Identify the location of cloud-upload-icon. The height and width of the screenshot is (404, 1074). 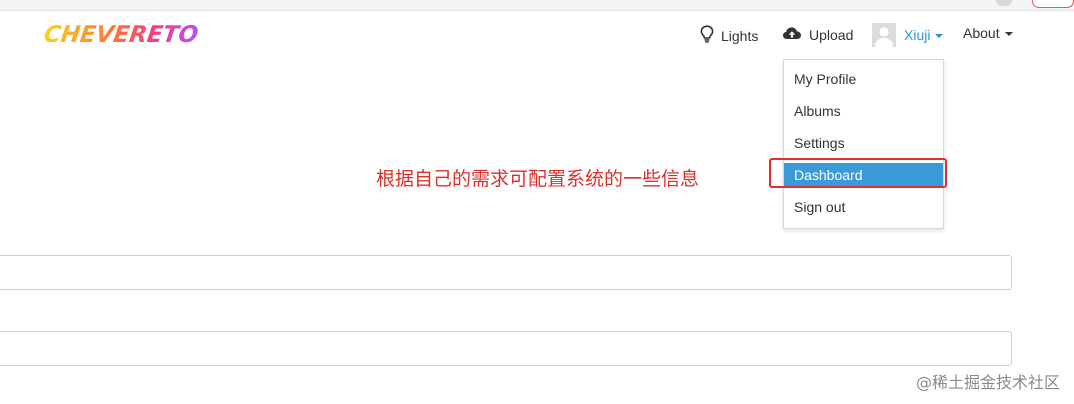
(792, 34).